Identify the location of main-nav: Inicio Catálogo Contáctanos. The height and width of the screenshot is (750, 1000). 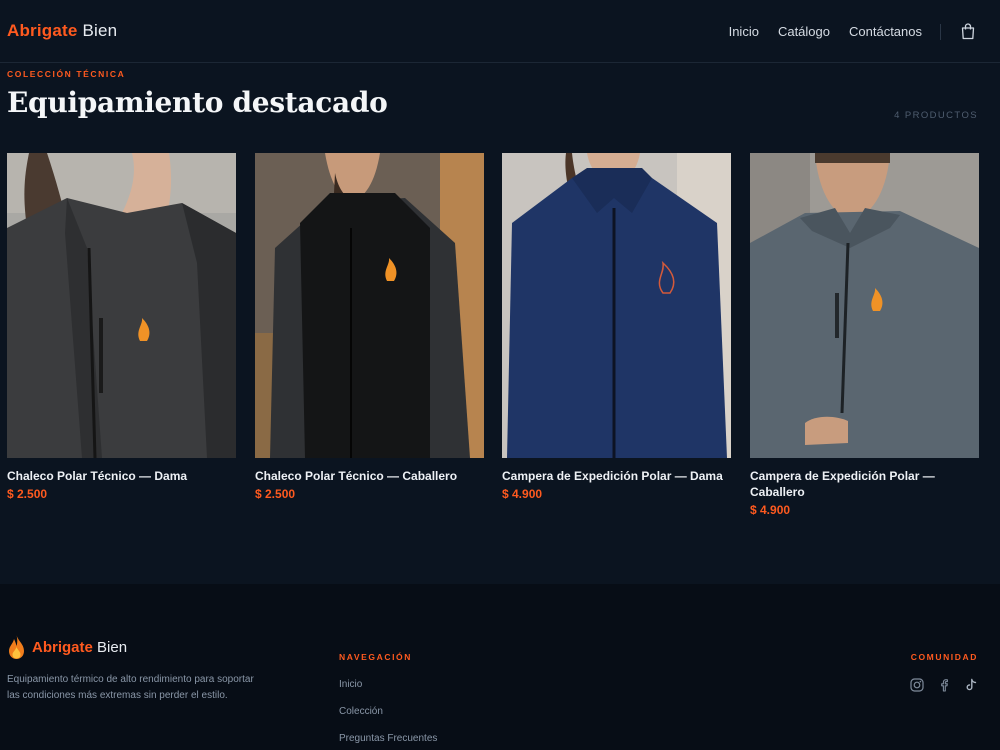
(825, 31).